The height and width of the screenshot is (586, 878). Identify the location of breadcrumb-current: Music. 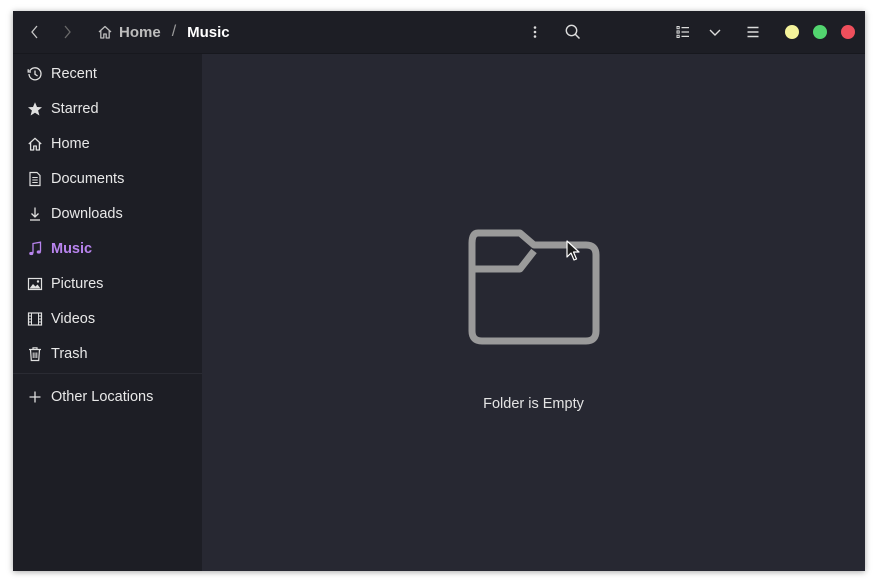
(208, 32).